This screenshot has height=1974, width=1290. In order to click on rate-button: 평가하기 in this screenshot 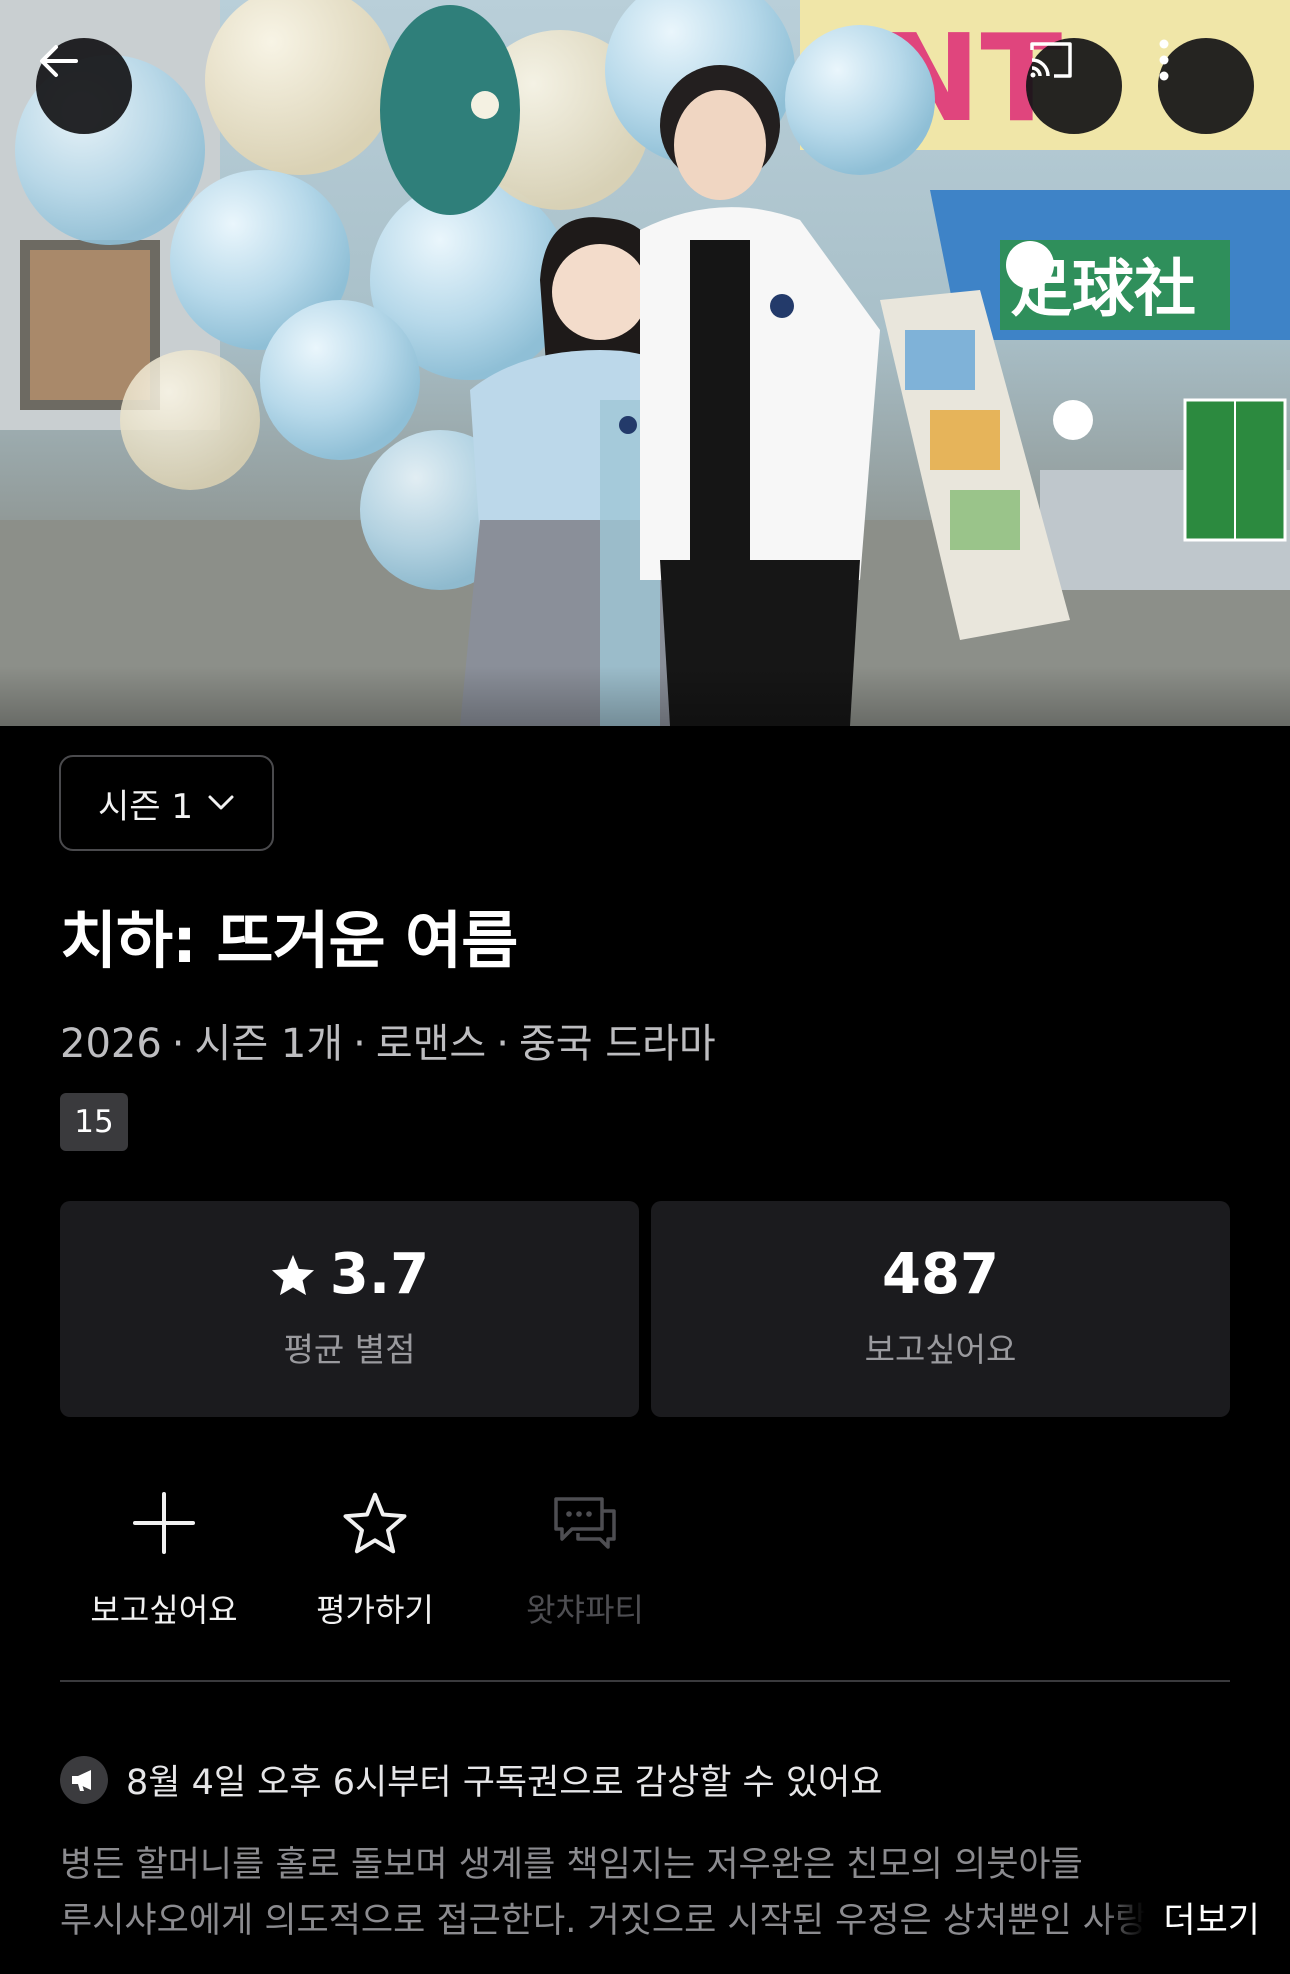, I will do `click(375, 1560)`.